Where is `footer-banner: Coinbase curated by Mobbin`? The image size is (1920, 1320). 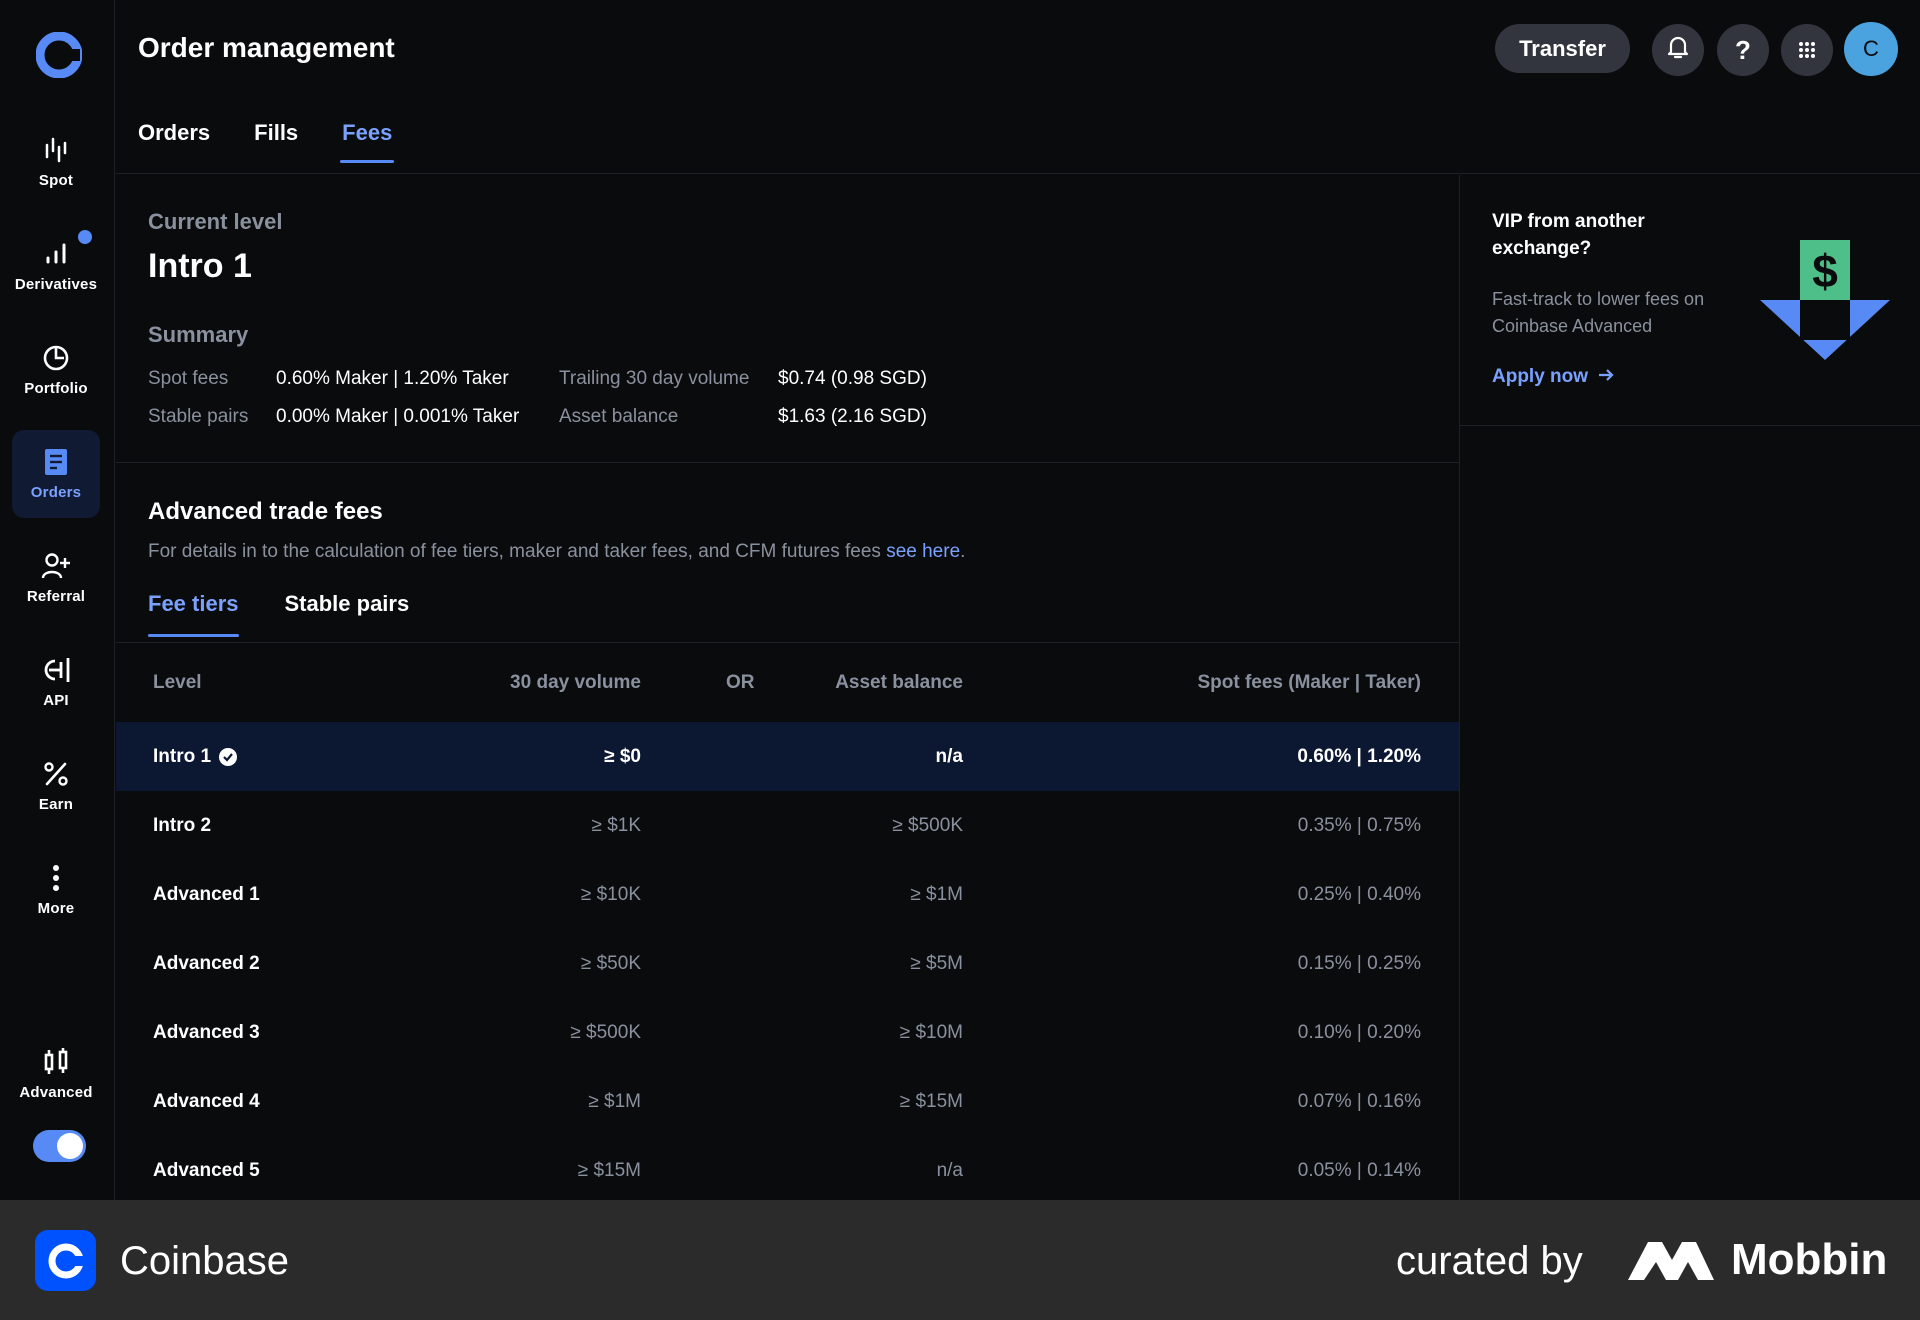
footer-banner: Coinbase curated by Mobbin is located at coordinates (960, 1260).